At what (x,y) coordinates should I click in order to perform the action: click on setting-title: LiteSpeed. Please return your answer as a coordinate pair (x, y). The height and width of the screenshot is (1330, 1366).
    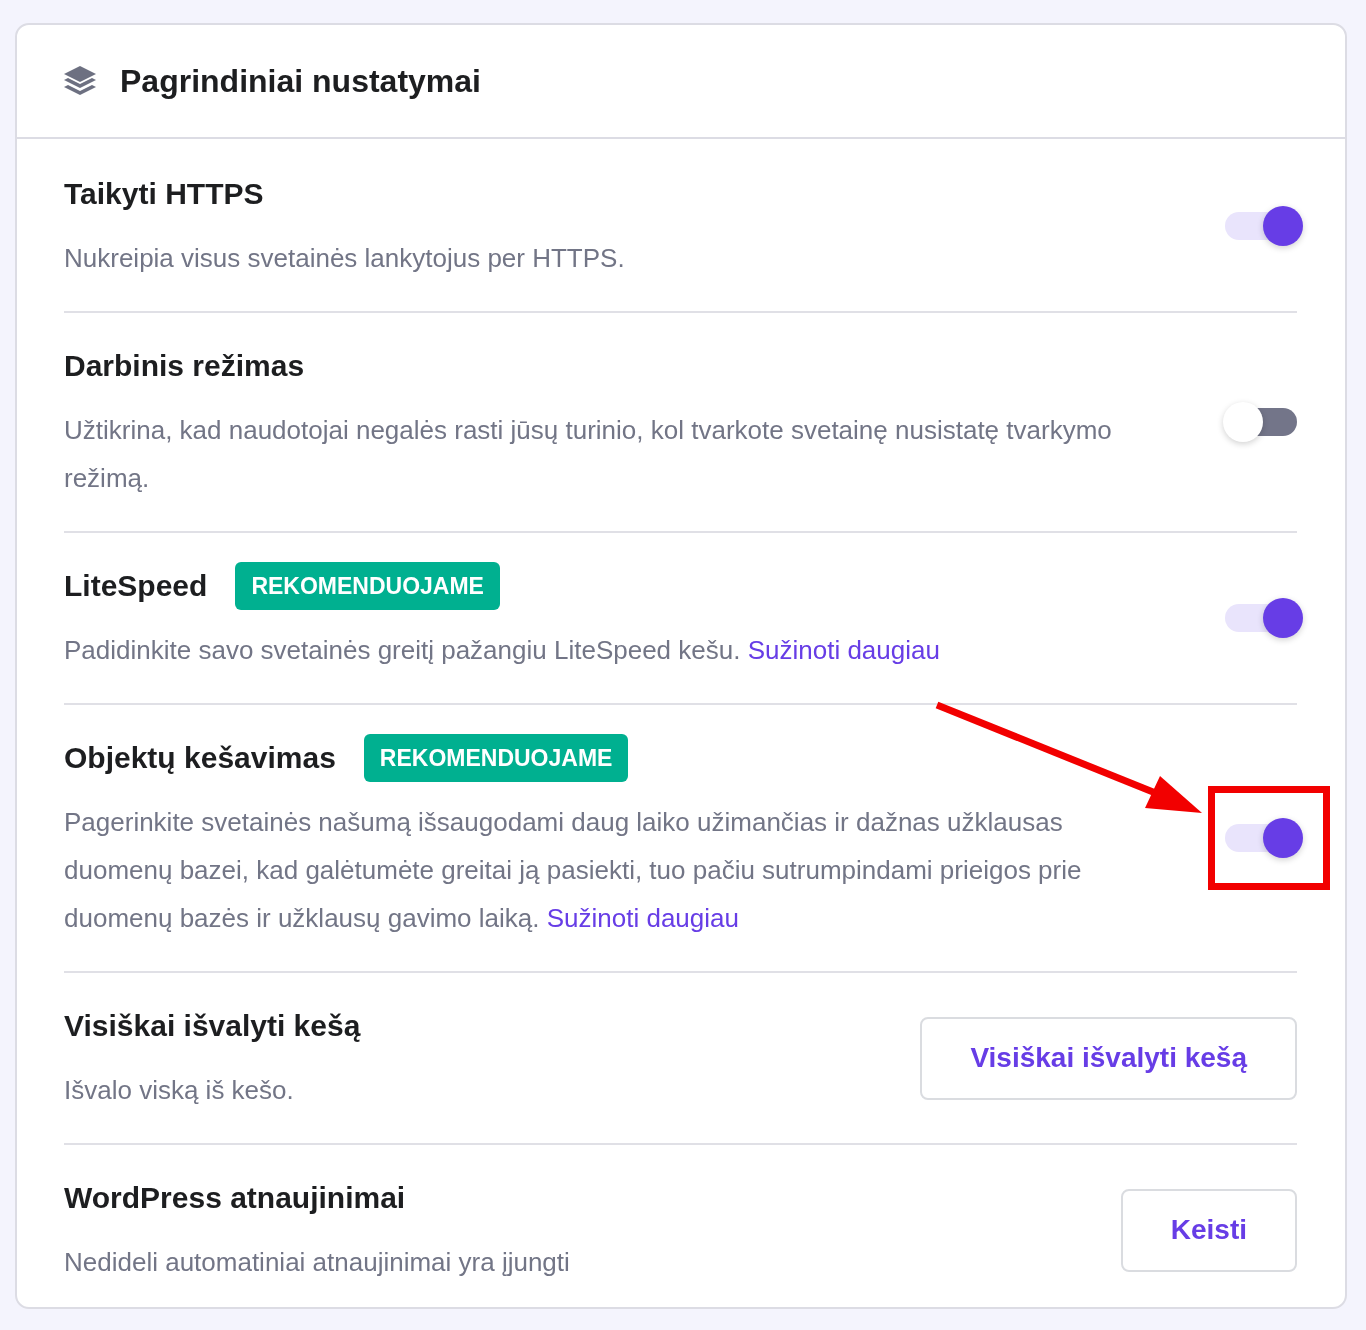
    Looking at the image, I should click on (136, 586).